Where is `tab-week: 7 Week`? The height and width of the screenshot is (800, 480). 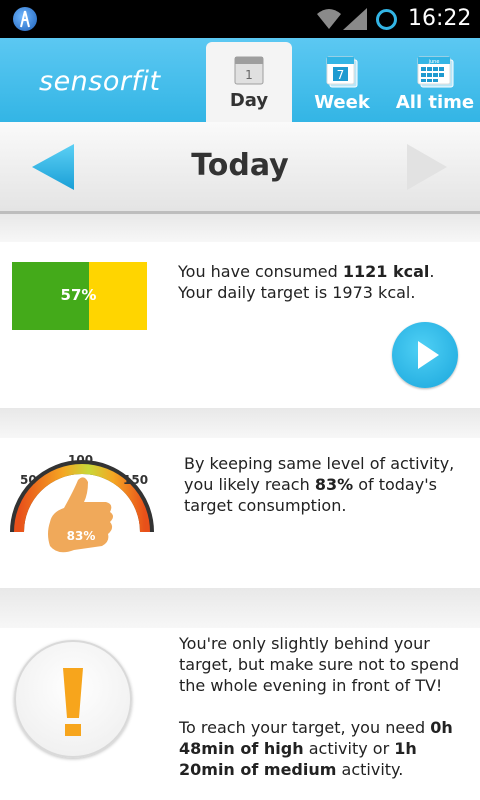 tab-week: 7 Week is located at coordinates (342, 82).